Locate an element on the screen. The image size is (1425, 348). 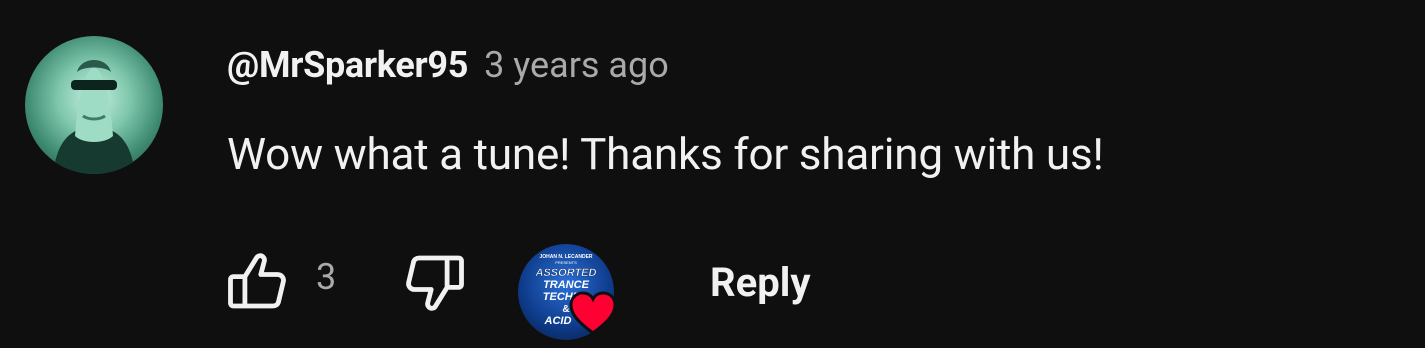
creator-avatar-line-3: ASSORTED is located at coordinates (566, 273).